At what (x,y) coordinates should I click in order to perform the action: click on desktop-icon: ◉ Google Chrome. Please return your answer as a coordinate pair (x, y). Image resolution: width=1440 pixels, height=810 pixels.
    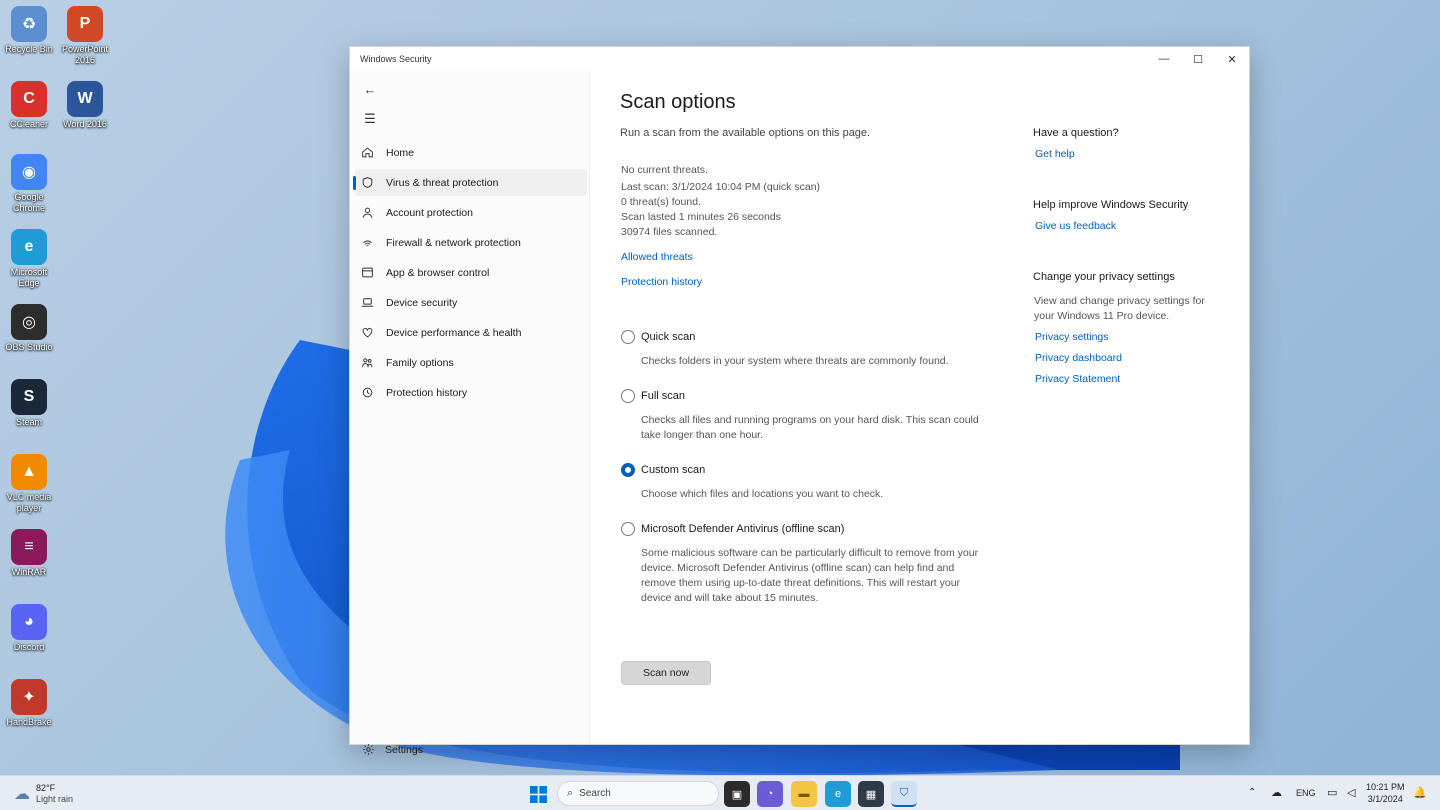
    Looking at the image, I should click on (29, 184).